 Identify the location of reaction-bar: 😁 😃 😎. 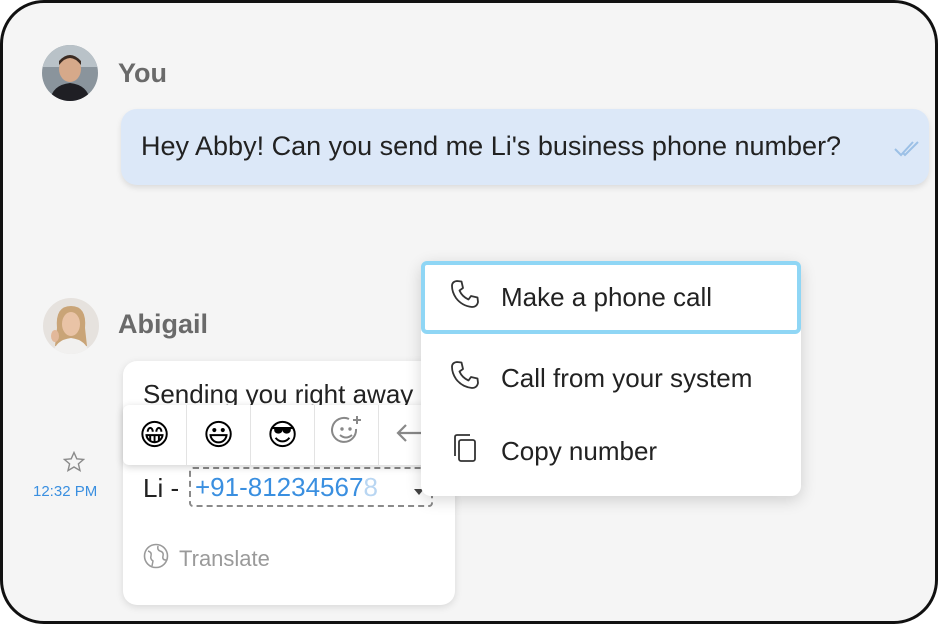
(282, 435).